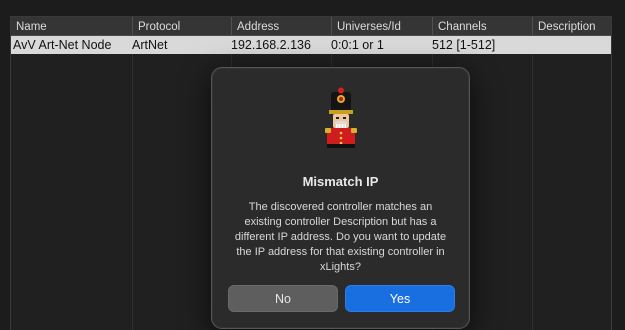 Image resolution: width=625 pixels, height=330 pixels. What do you see at coordinates (340, 181) in the screenshot?
I see `dialog-title: Mismatch IP` at bounding box center [340, 181].